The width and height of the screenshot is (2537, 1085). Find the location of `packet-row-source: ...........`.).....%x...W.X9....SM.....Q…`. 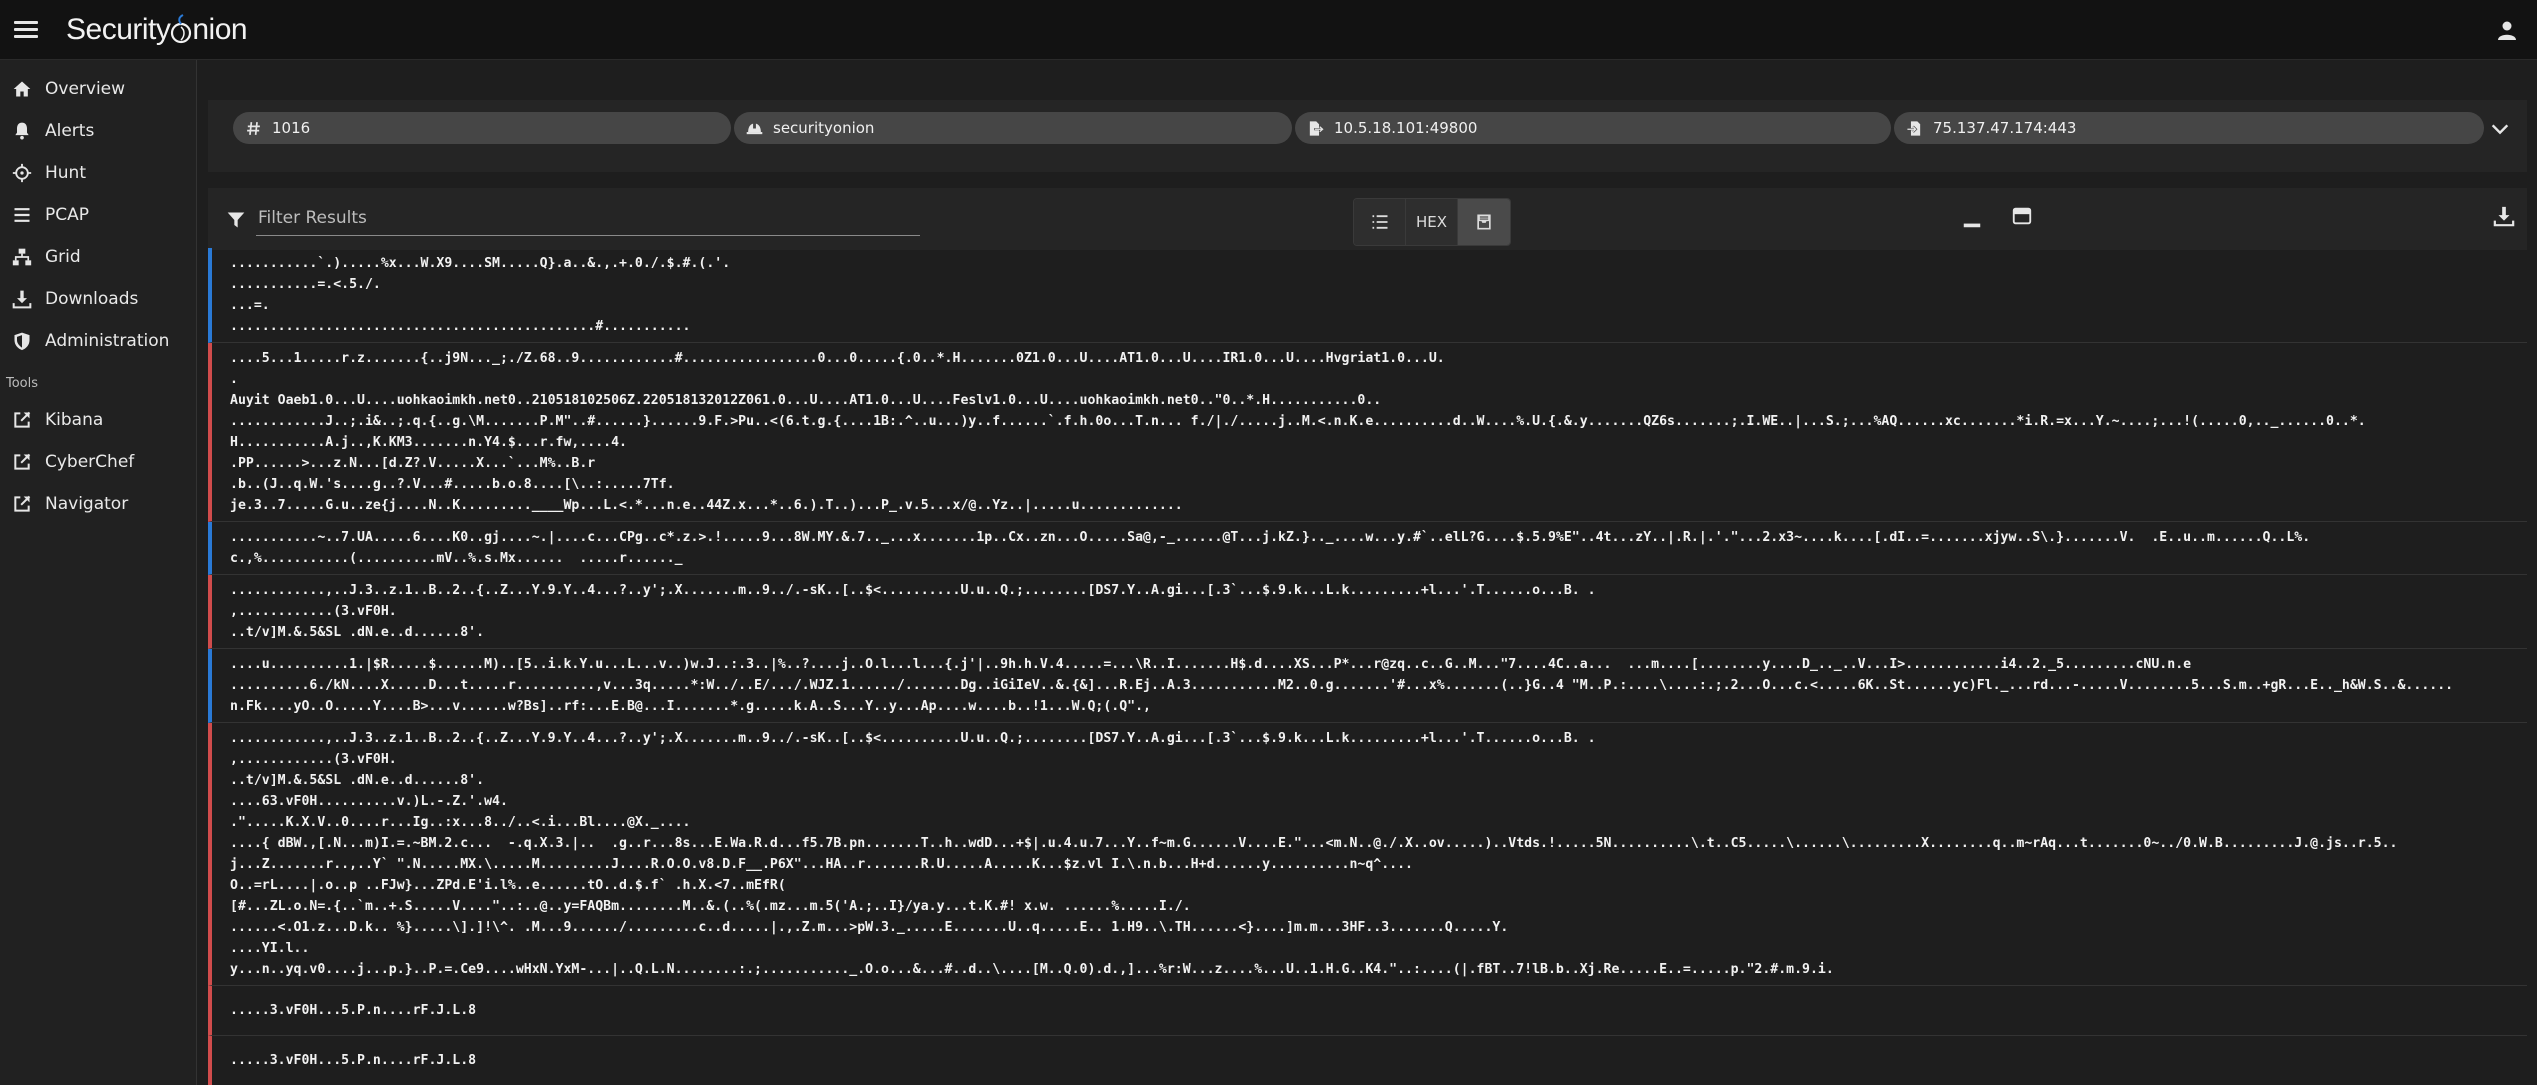

packet-row-source: ...........`.).....%x...W.X9....SM.....Q… is located at coordinates (1367, 295).